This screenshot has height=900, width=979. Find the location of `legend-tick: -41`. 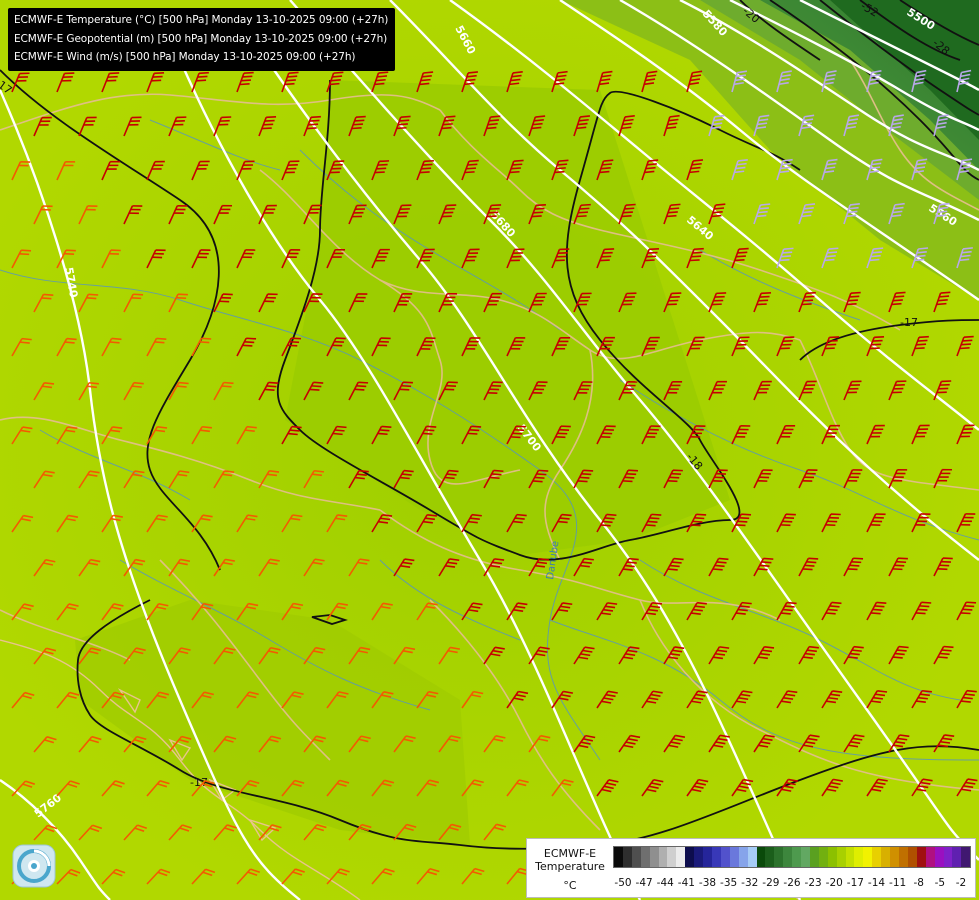

legend-tick: -41 is located at coordinates (686, 883).